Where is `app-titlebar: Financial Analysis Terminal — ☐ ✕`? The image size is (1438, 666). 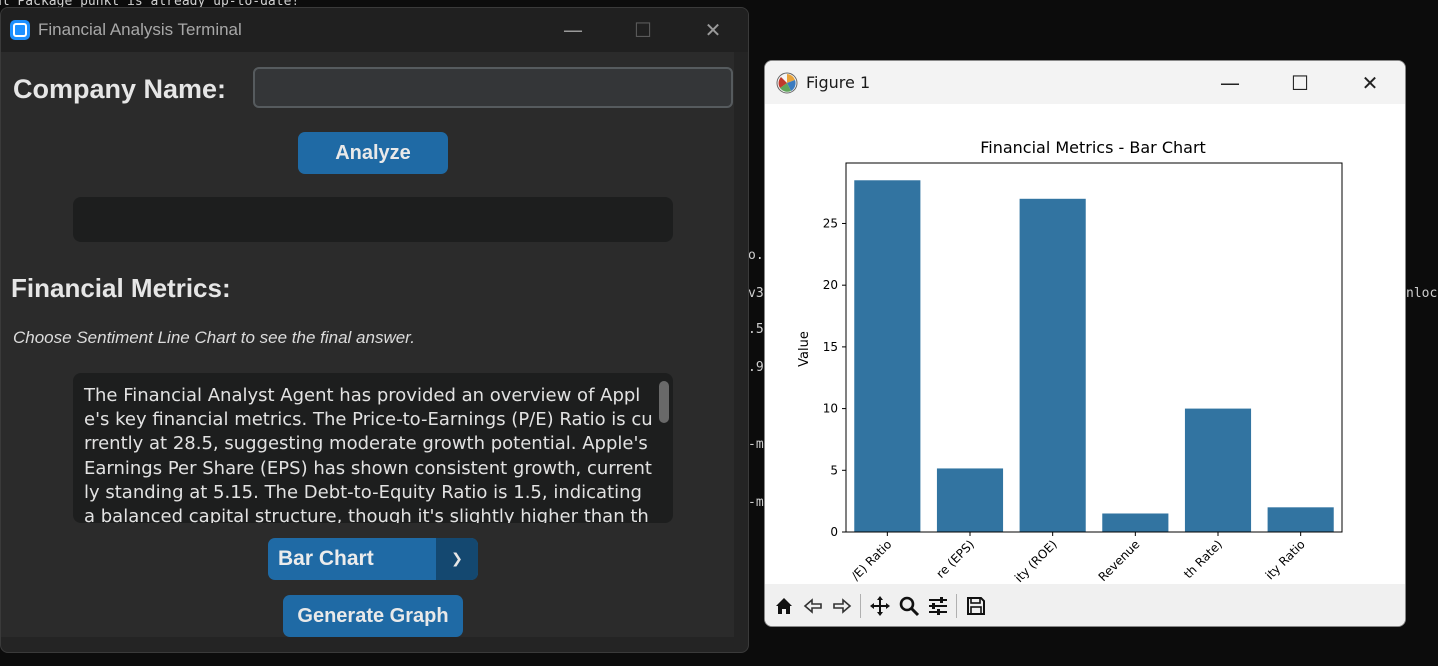
app-titlebar: Financial Analysis Terminal — ☐ ✕ is located at coordinates (374, 30).